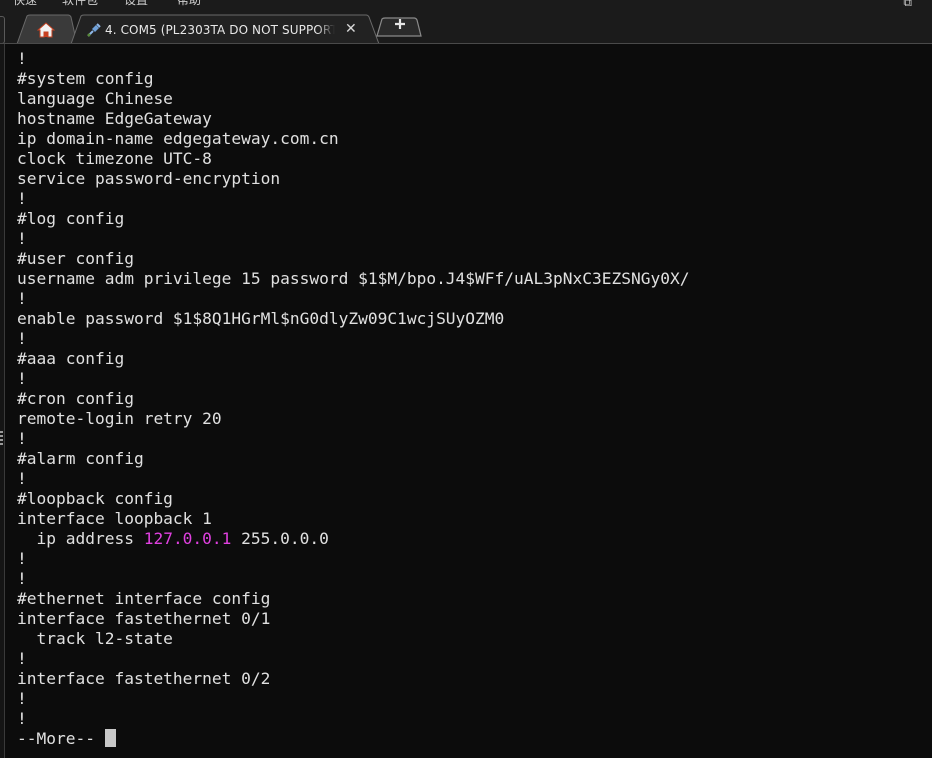 Image resolution: width=932 pixels, height=758 pixels. Describe the element at coordinates (114, 118) in the screenshot. I see `terminal-line: hostname EdgeGateway` at that location.